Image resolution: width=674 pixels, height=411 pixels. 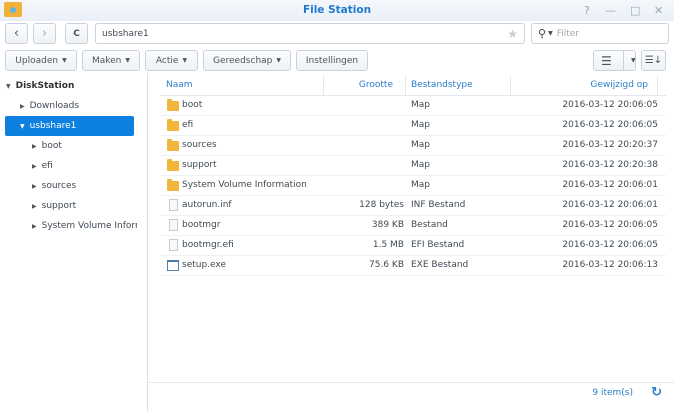 I want to click on minimize-button: —, so click(x=610, y=10).